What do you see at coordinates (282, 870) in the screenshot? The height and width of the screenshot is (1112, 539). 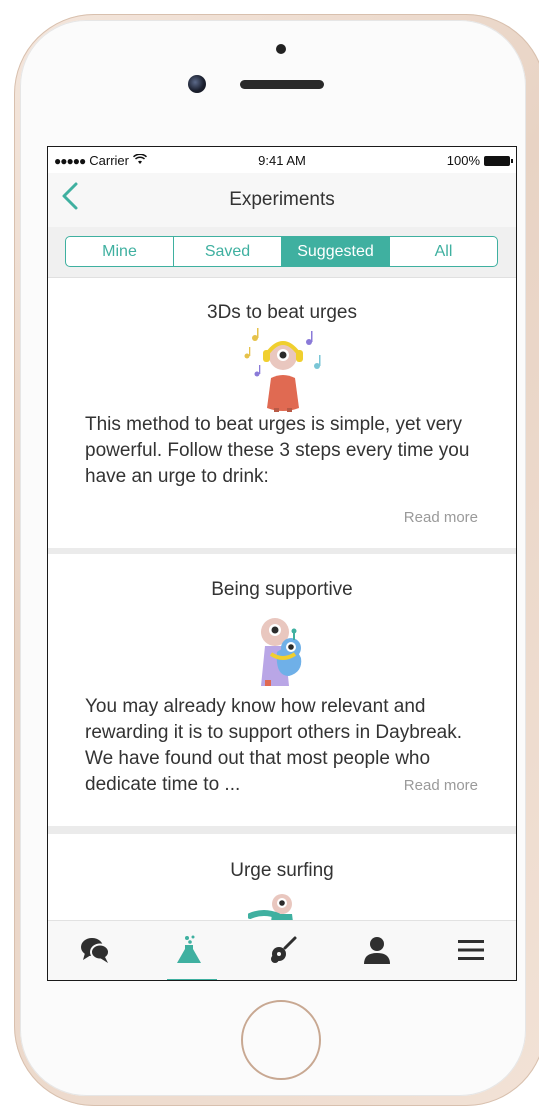 I see `card-title: Urge surfing` at bounding box center [282, 870].